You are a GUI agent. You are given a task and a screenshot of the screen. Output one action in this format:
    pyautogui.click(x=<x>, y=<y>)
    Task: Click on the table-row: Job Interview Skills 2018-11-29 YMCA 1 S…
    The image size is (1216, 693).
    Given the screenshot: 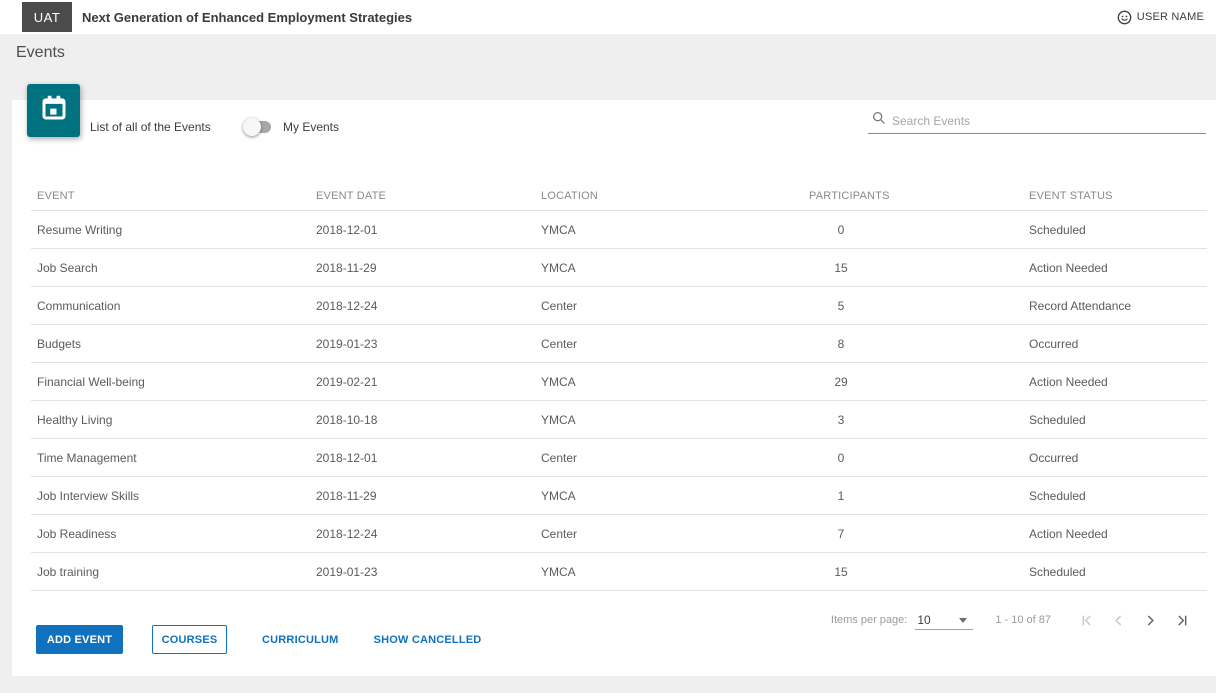 What is the action you would take?
    pyautogui.click(x=619, y=496)
    